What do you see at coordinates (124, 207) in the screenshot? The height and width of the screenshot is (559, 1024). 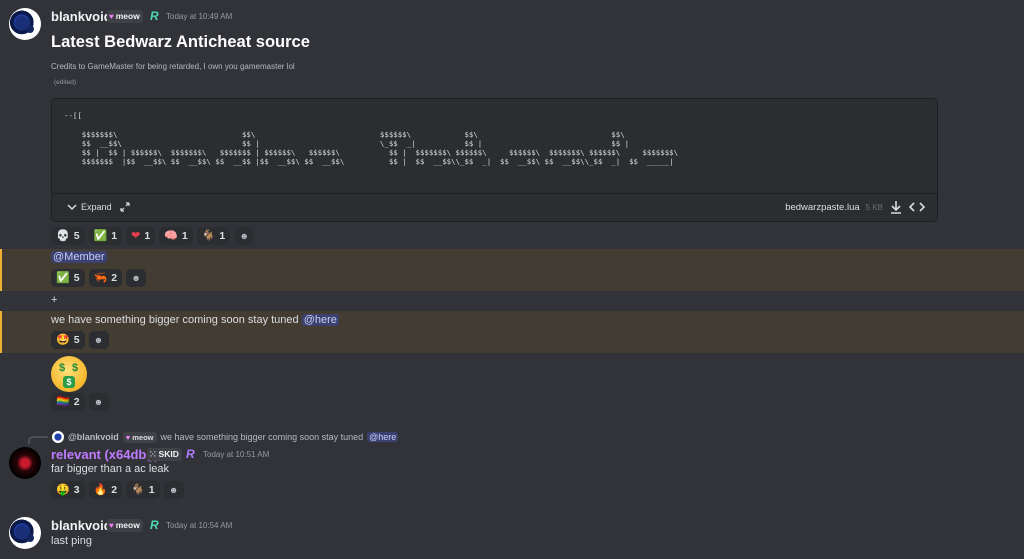 I see `fullscreen-icon` at bounding box center [124, 207].